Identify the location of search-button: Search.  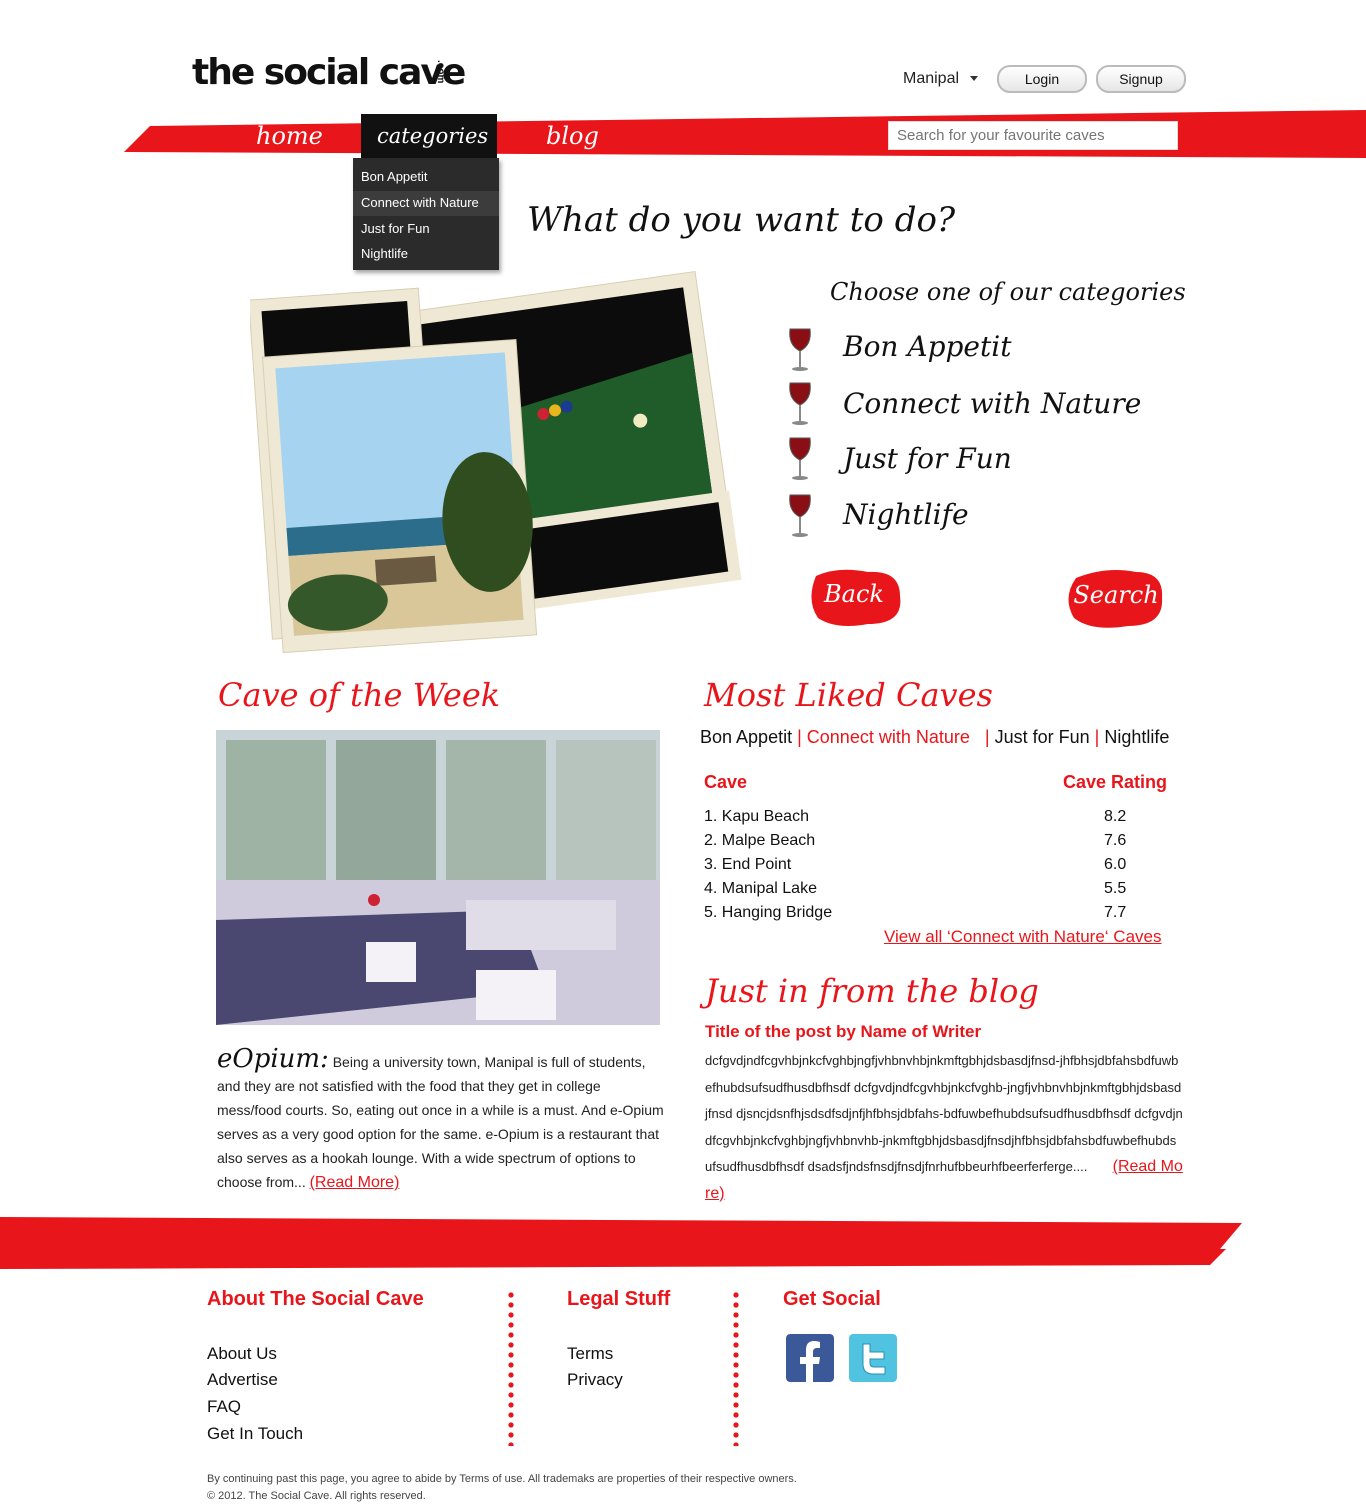
(1116, 596).